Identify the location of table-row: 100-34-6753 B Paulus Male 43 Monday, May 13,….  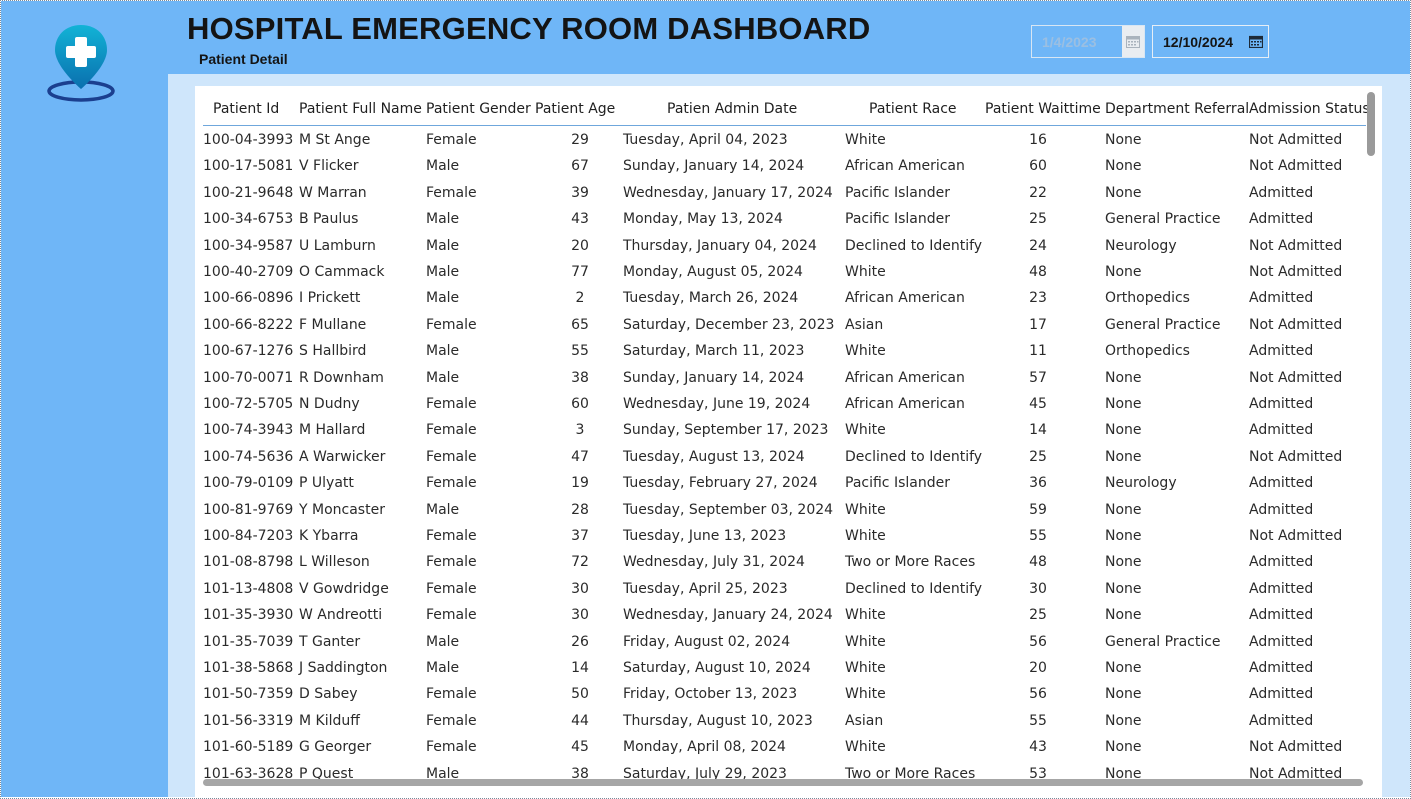
(784, 222).